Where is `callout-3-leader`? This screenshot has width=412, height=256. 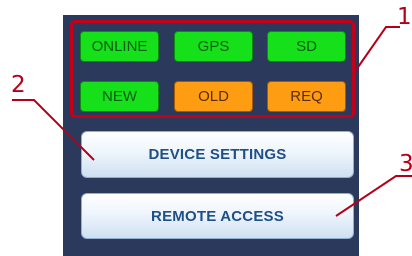
callout-3-leader is located at coordinates (373, 196).